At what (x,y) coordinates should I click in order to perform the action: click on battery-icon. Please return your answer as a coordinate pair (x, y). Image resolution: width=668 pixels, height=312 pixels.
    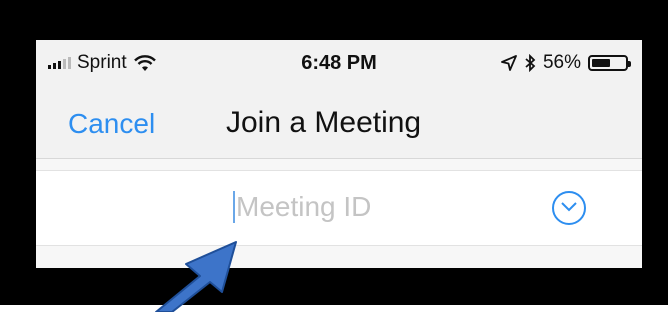
    Looking at the image, I should click on (609, 63).